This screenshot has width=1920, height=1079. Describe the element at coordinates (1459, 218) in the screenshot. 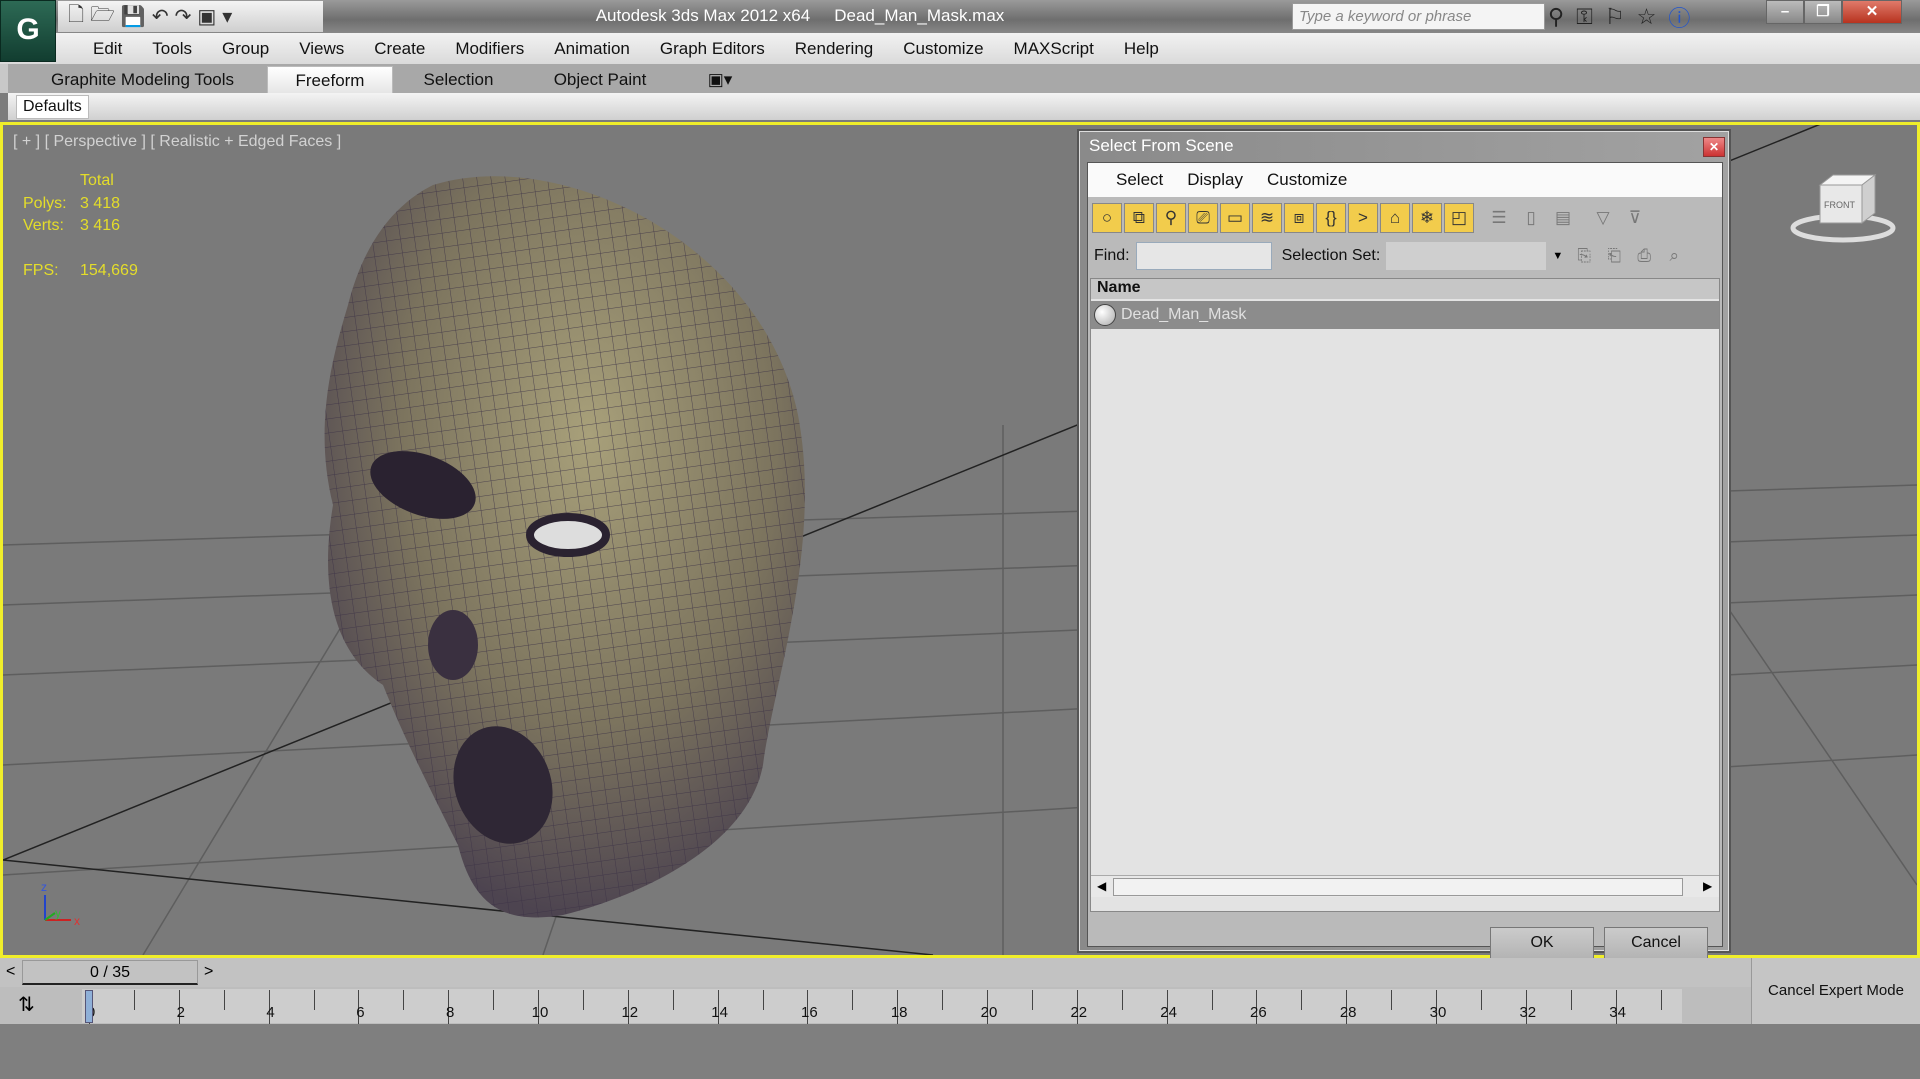

I see `display-hidden-icon: ◰` at that location.